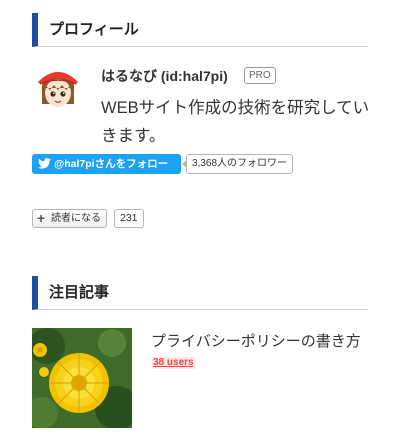 The image size is (409, 440). Describe the element at coordinates (200, 30) in the screenshot. I see `profile-section-heading: プロフィール` at that location.